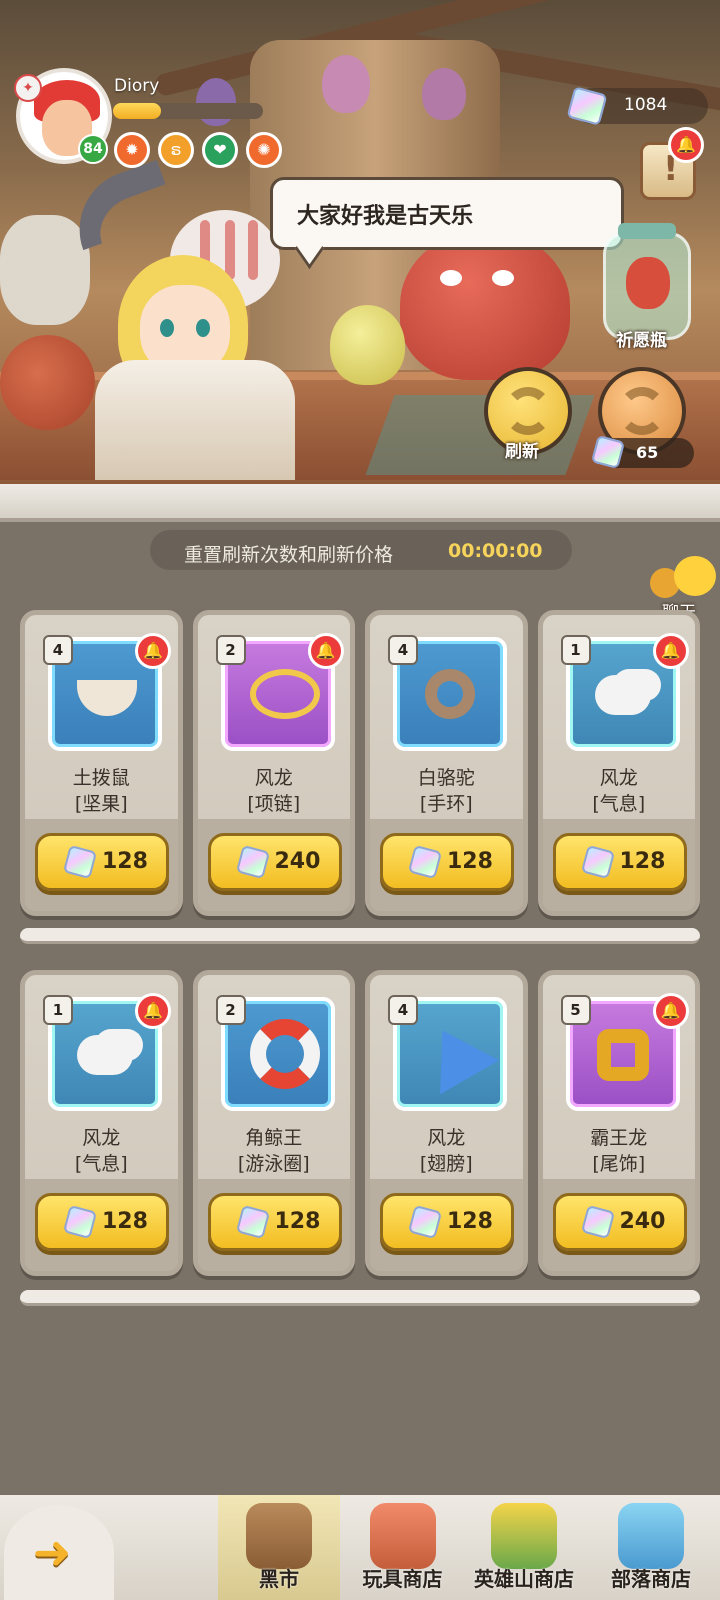  Describe the element at coordinates (273, 763) in the screenshot. I see `shop-item-card: 2 🔔 风龙 [项链] 240` at that location.